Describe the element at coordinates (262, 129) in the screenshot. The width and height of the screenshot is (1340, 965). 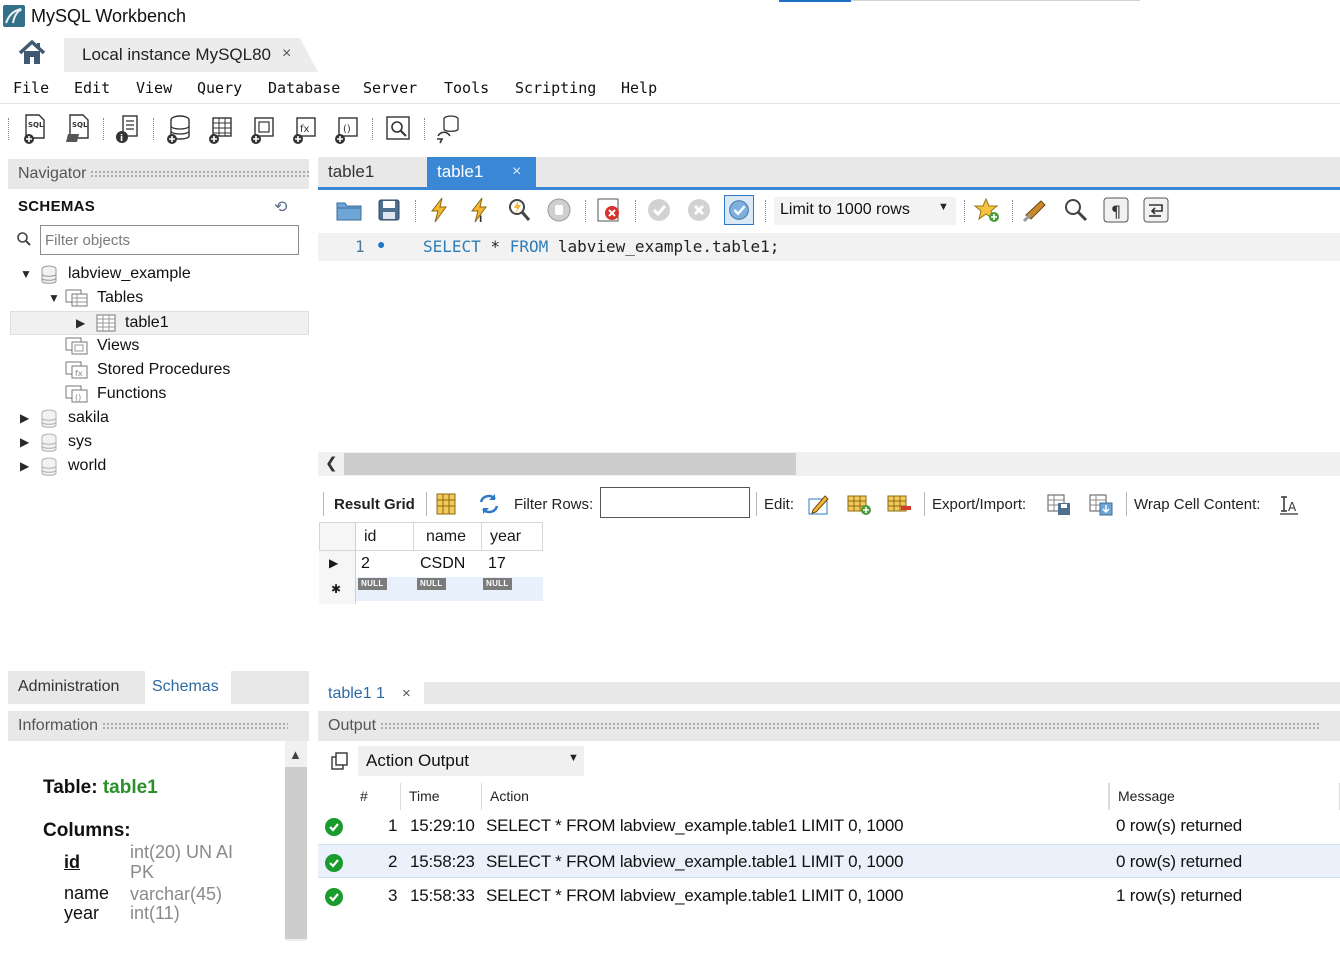
I see `create-view-icon` at that location.